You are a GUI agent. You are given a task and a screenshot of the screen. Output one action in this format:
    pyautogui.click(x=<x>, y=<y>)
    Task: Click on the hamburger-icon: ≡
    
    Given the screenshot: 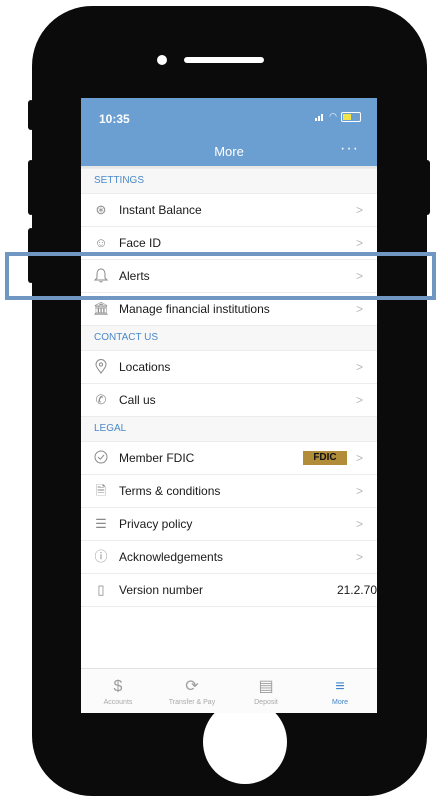 What is the action you would take?
    pyautogui.click(x=340, y=686)
    